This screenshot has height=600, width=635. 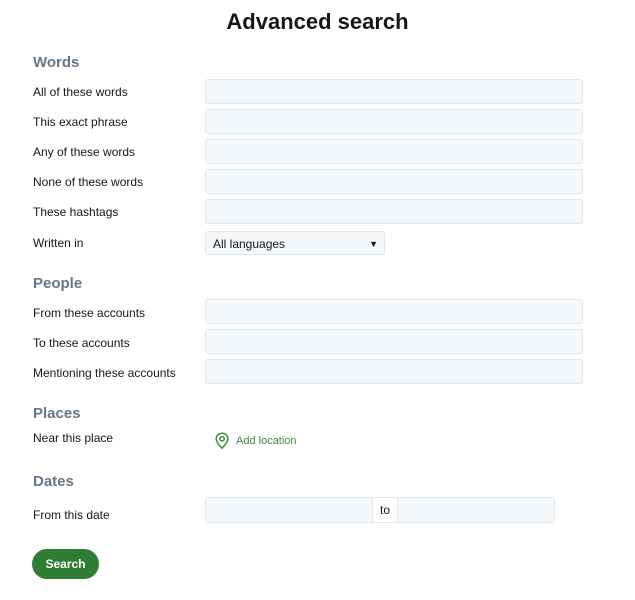 I want to click on section-title-people: People, so click(x=58, y=283).